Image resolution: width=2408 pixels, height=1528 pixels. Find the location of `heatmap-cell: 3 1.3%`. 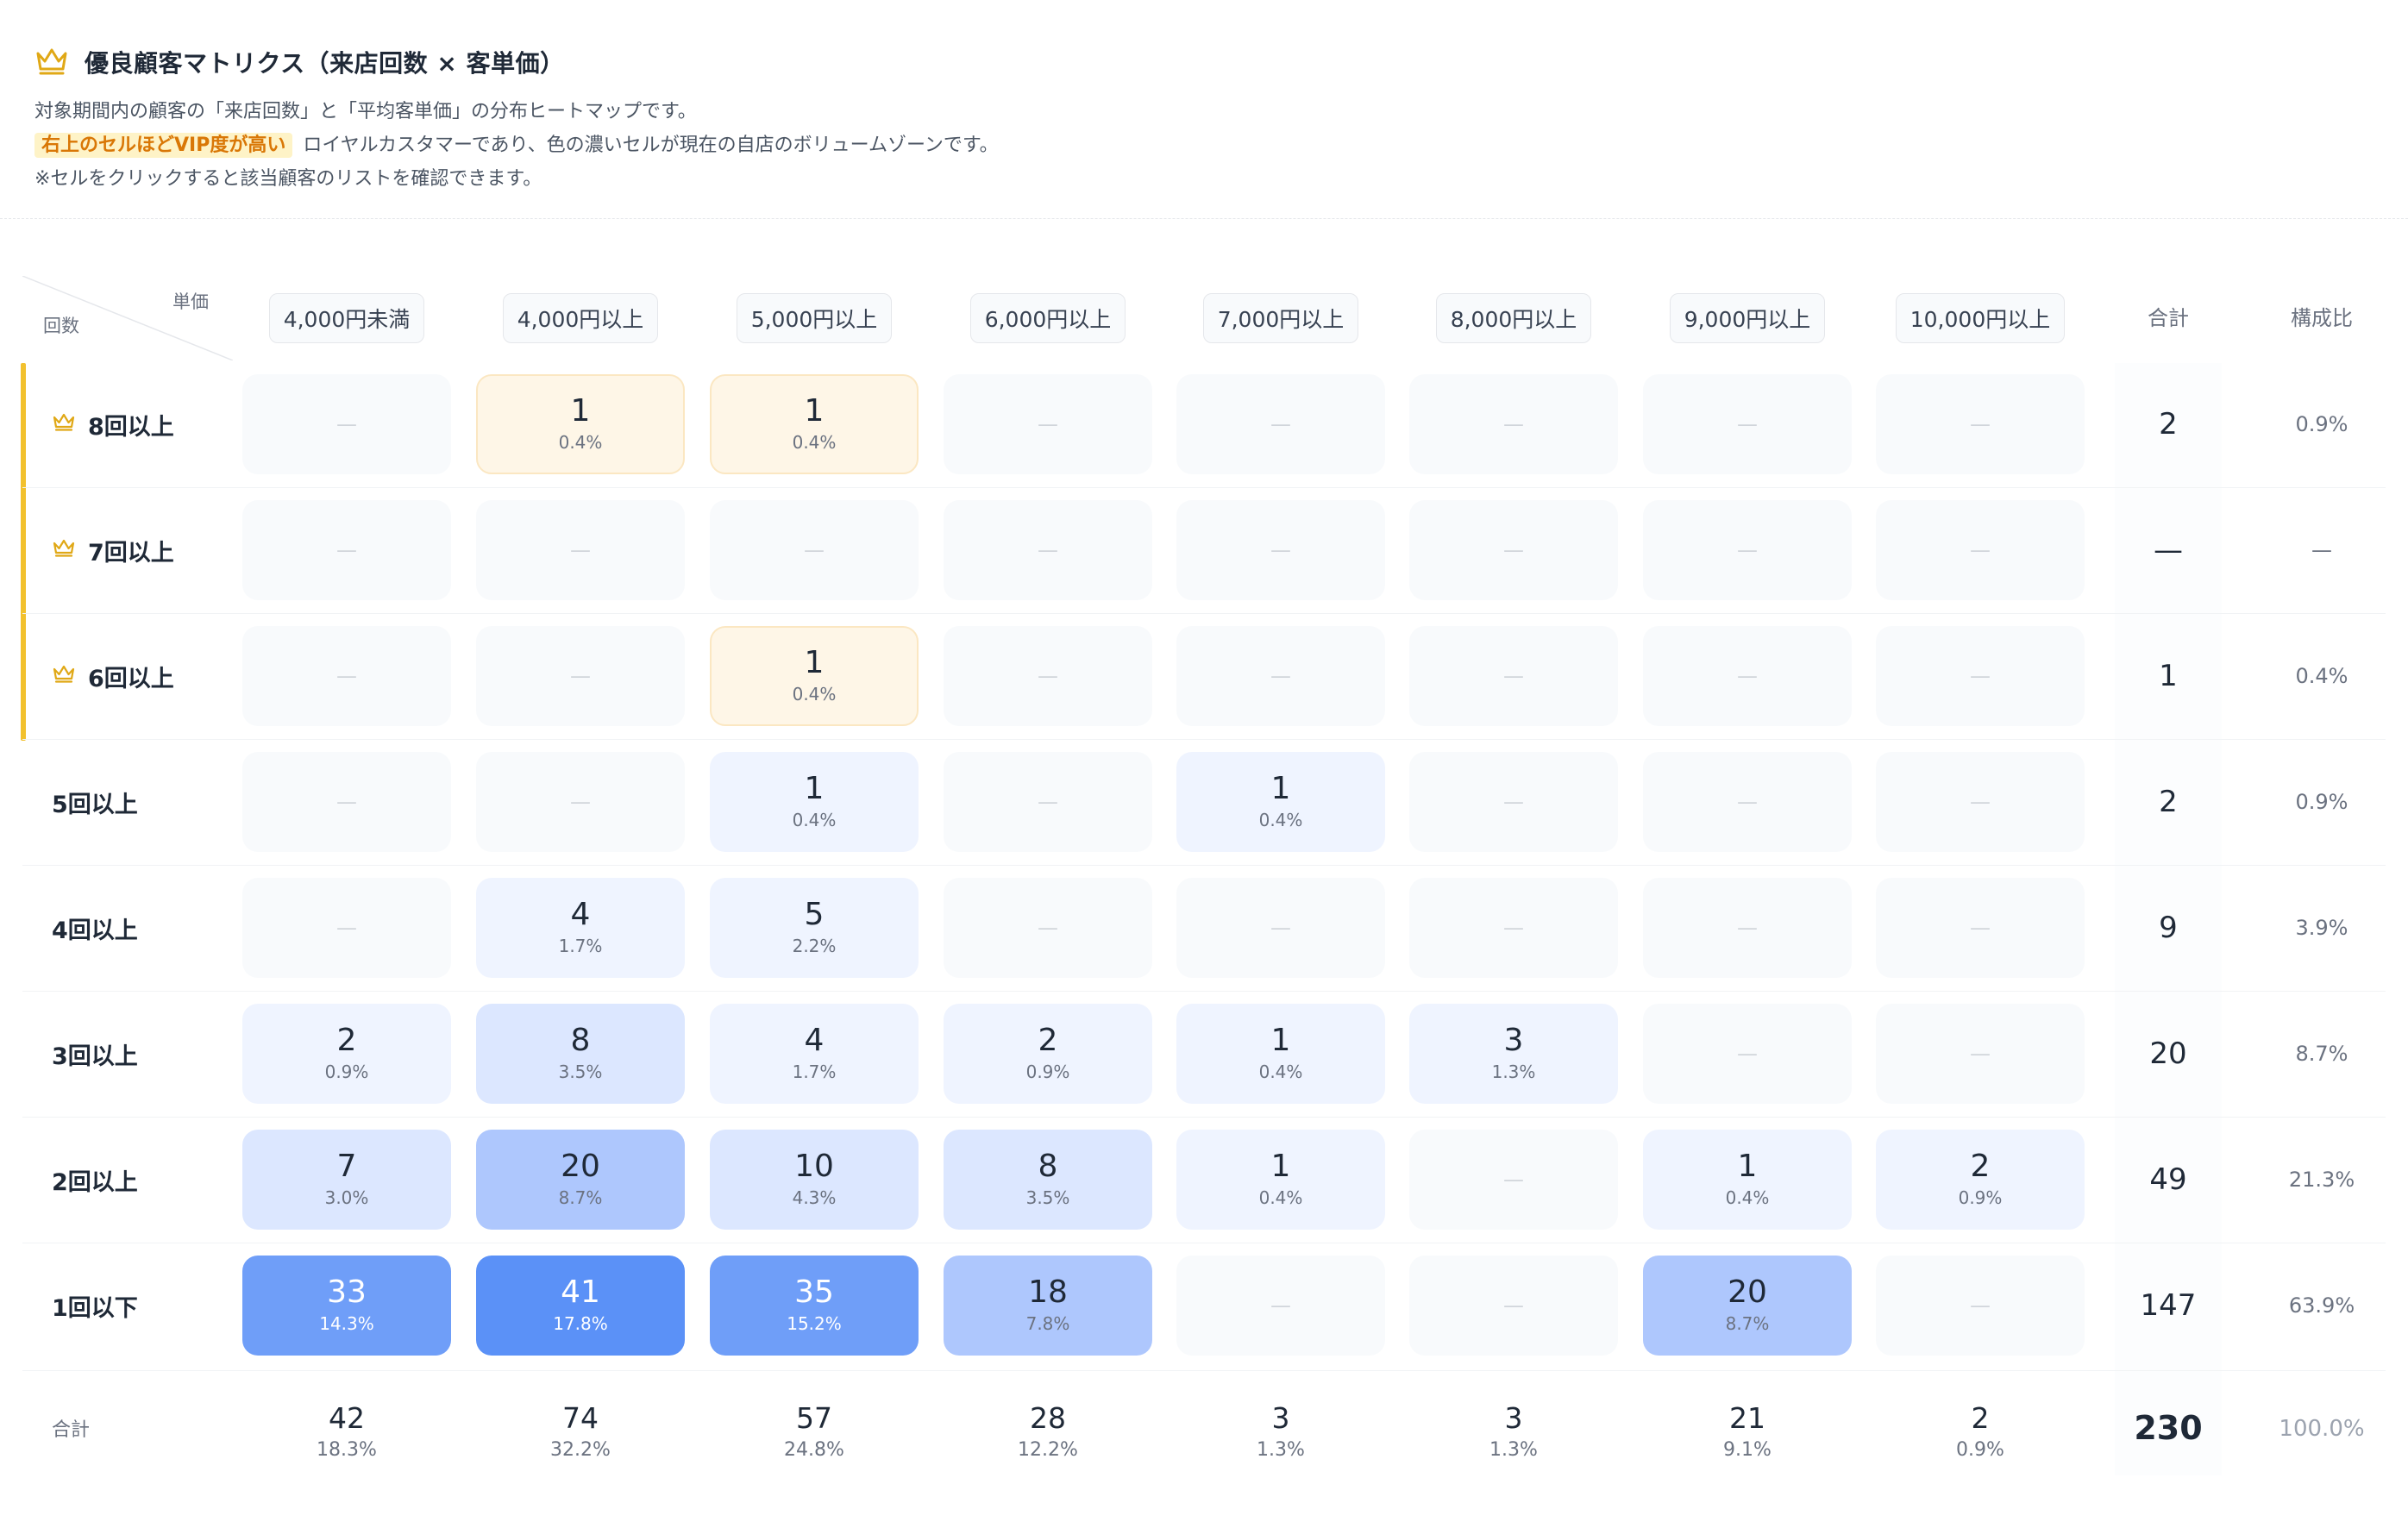

heatmap-cell: 3 1.3% is located at coordinates (1513, 1054).